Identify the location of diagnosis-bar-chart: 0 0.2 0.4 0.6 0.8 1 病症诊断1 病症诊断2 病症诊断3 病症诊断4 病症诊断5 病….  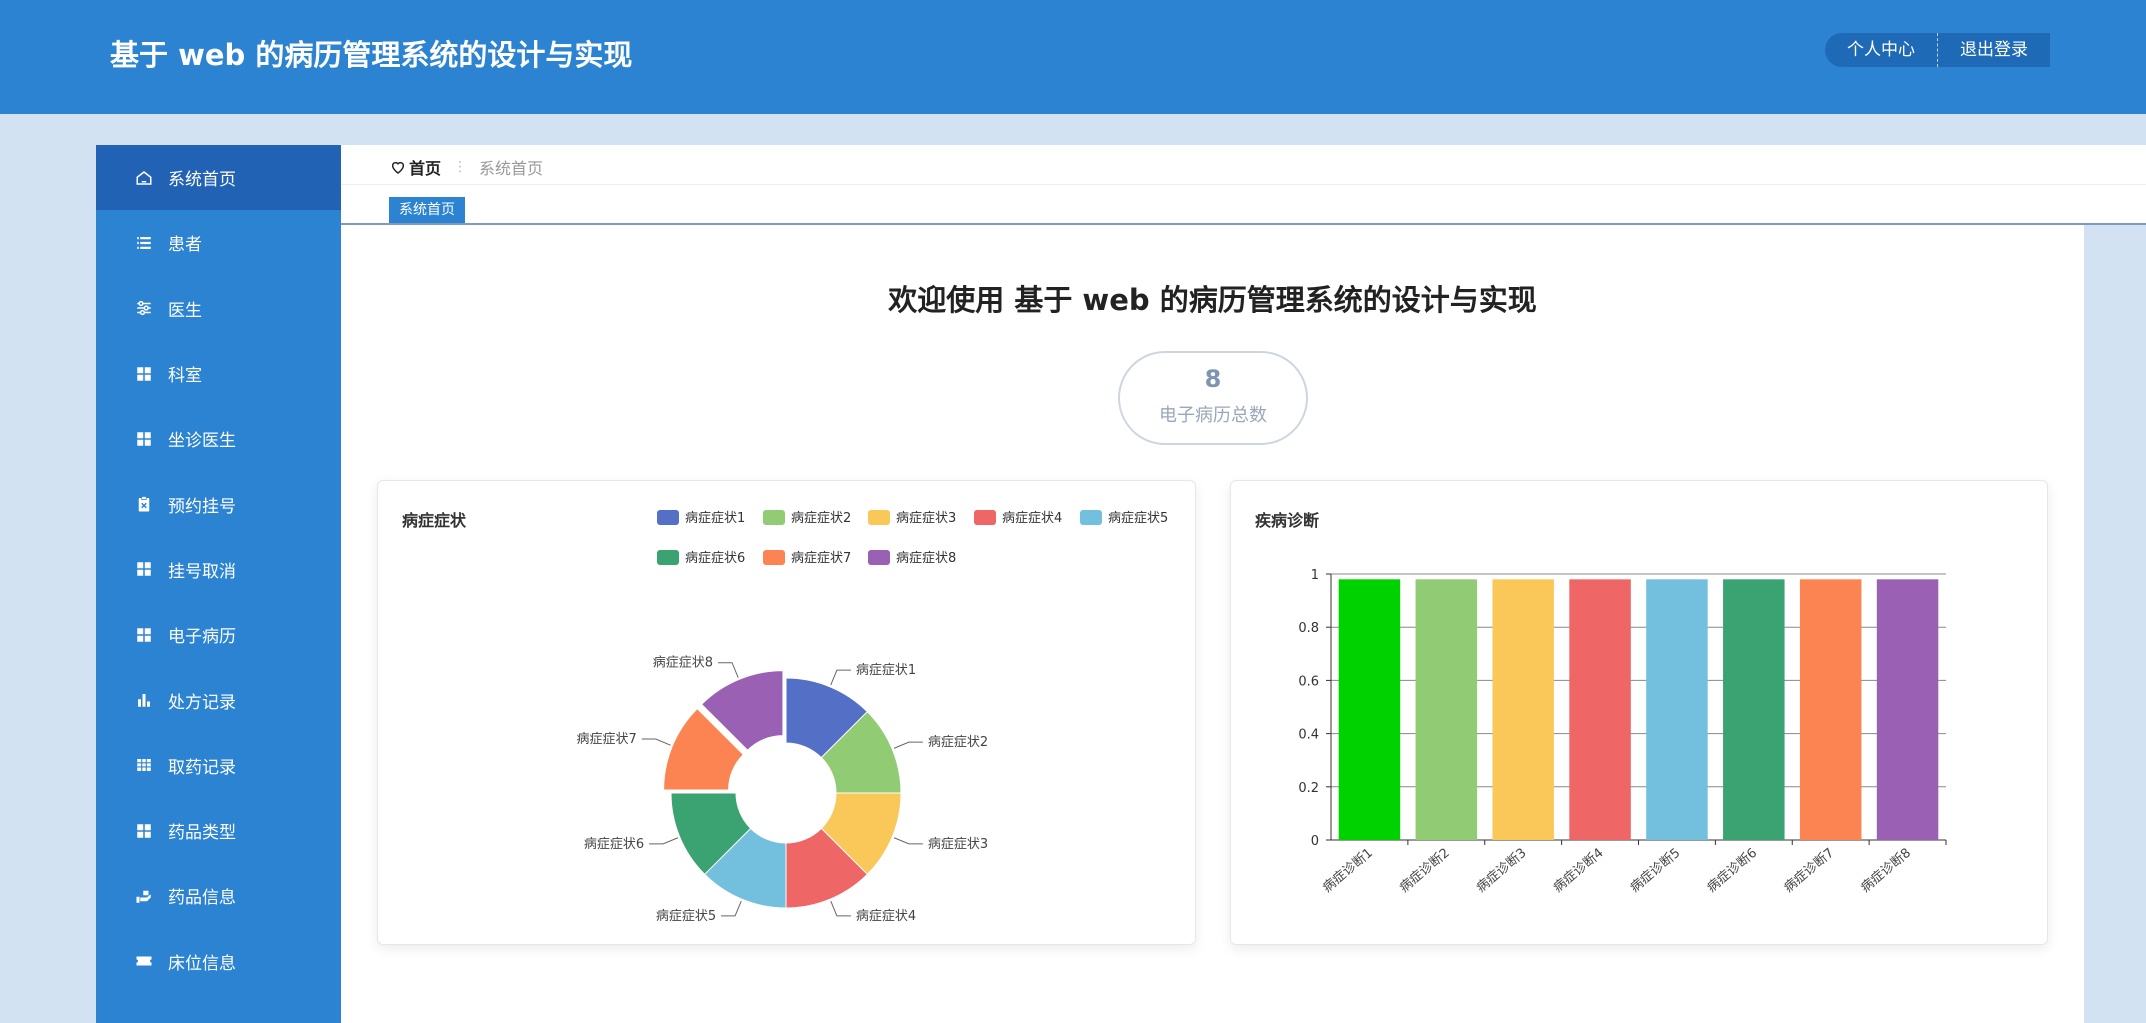
(1622, 732).